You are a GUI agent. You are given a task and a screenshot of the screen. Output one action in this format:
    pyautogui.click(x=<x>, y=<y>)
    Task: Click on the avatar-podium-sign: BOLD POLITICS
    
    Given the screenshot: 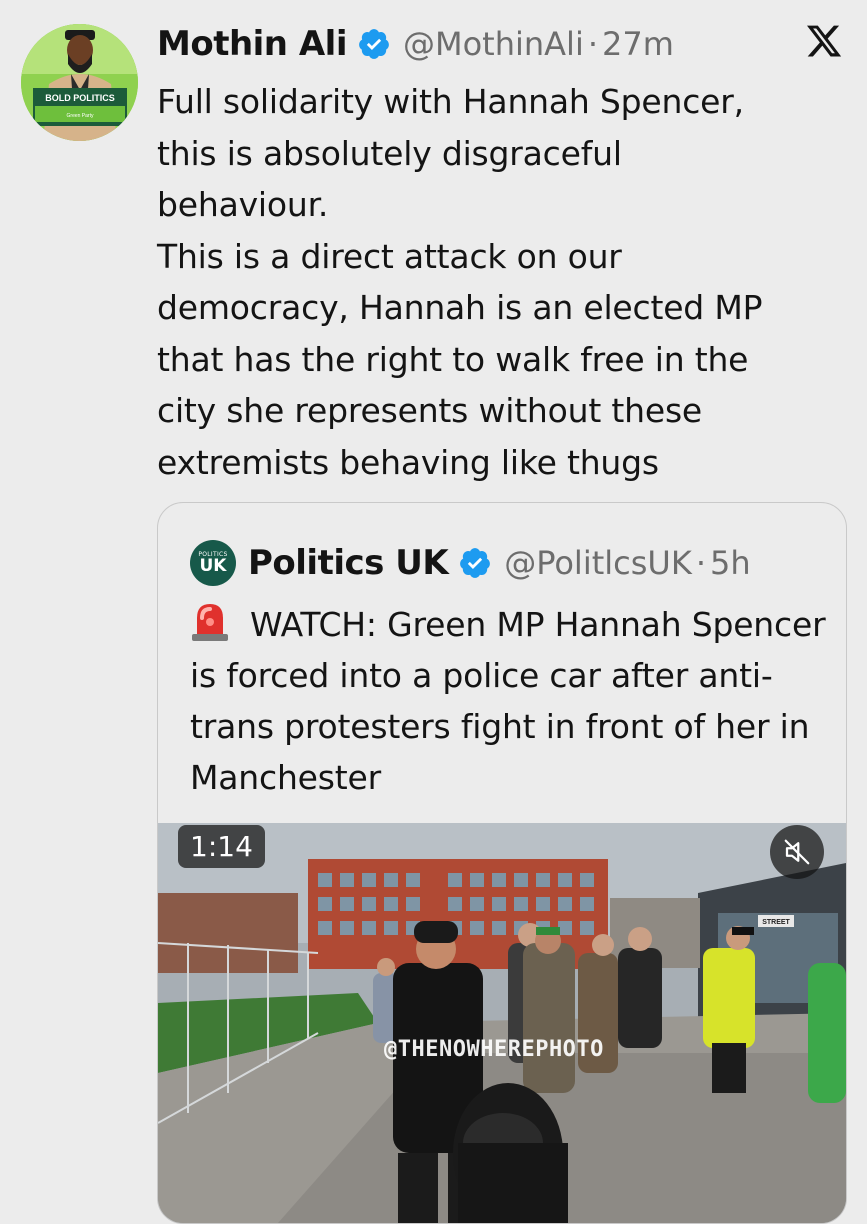 What is the action you would take?
    pyautogui.click(x=80, y=98)
    